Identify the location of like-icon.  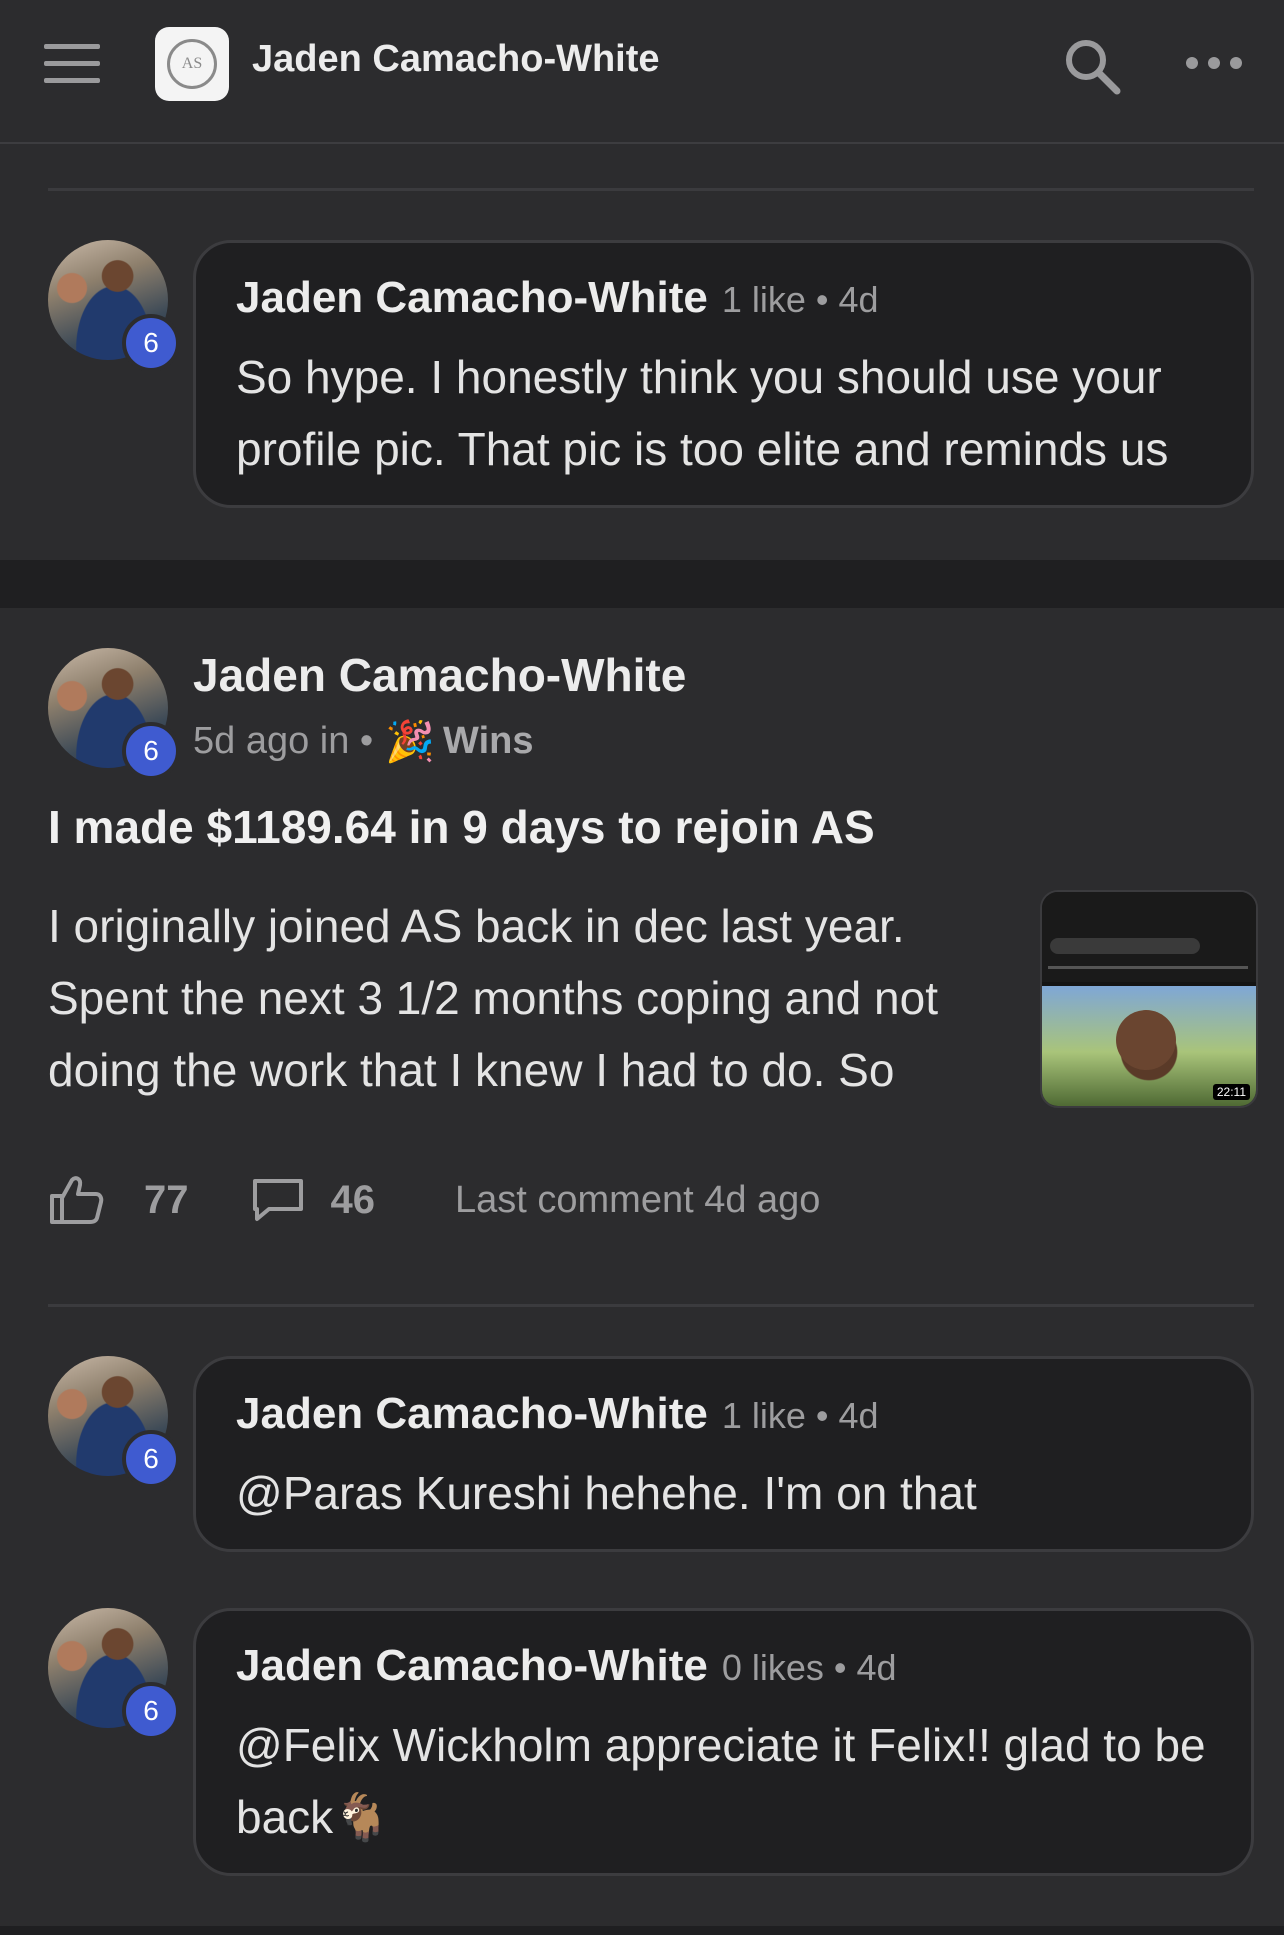
(76, 1200).